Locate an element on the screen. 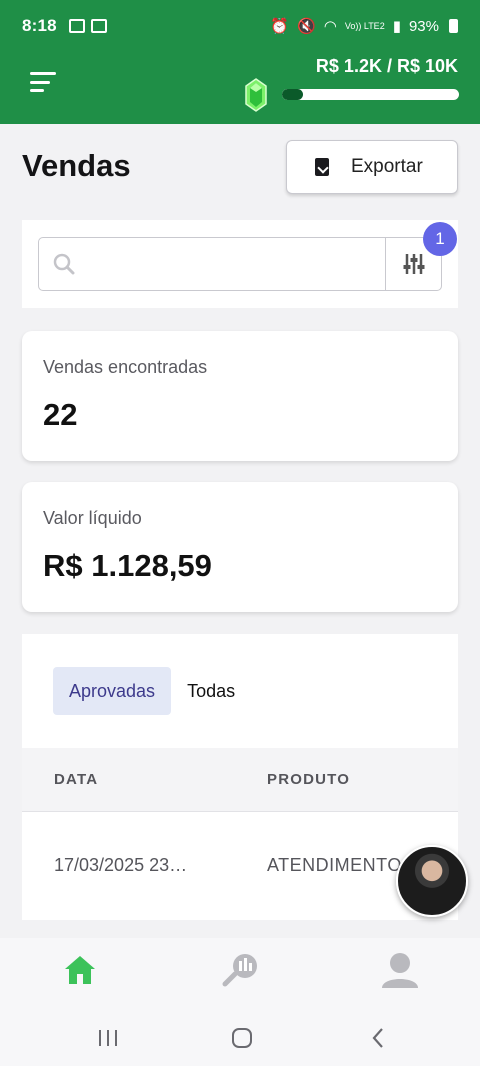 The height and width of the screenshot is (1066, 480). stat-value: R$ 1.128,59 is located at coordinates (127, 565).